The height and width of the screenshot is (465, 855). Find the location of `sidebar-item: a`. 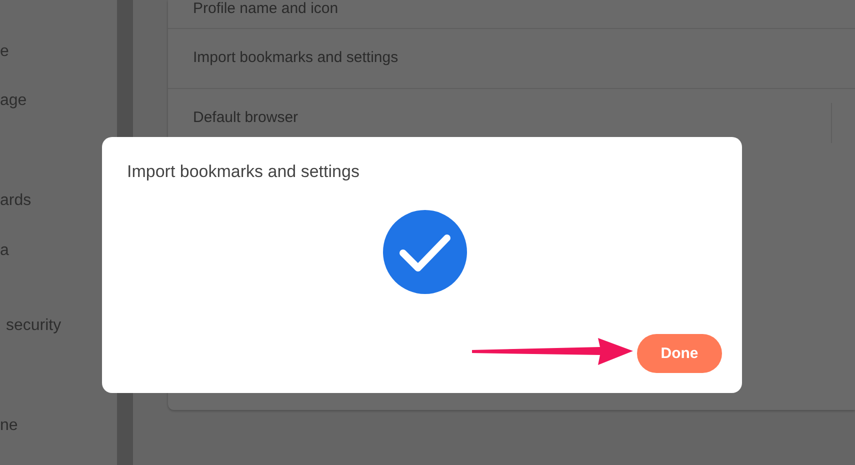

sidebar-item: a is located at coordinates (4, 251).